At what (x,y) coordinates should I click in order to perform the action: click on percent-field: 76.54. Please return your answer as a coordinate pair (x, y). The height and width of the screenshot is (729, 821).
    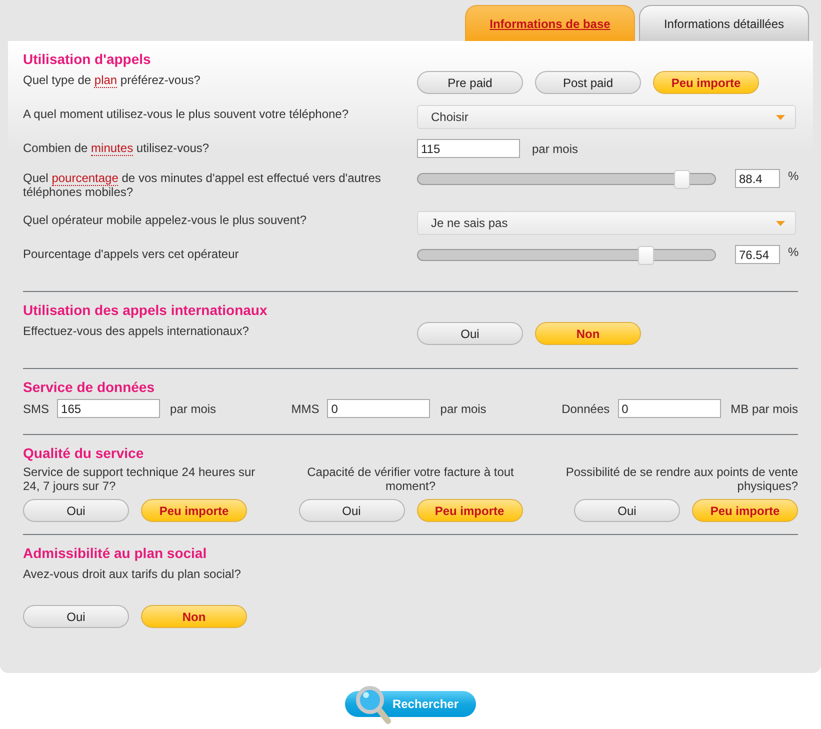
    Looking at the image, I should click on (757, 254).